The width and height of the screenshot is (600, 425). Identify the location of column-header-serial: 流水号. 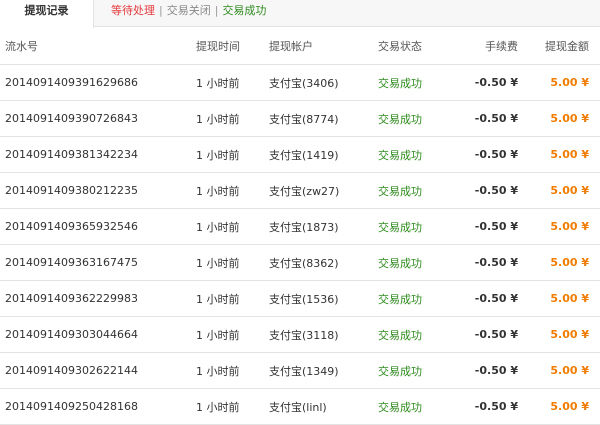
(21, 46).